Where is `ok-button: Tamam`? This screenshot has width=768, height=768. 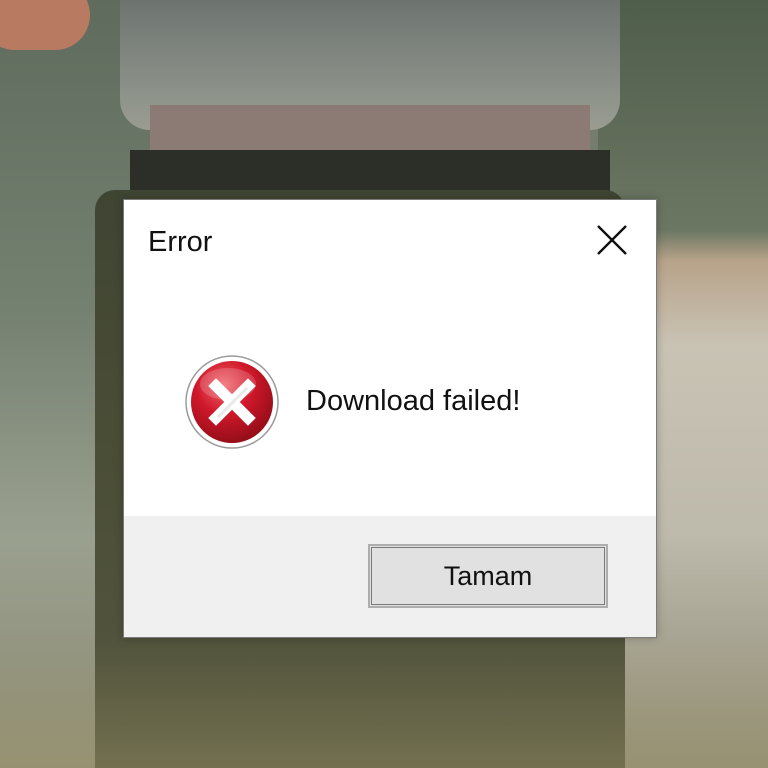 ok-button: Tamam is located at coordinates (488, 576).